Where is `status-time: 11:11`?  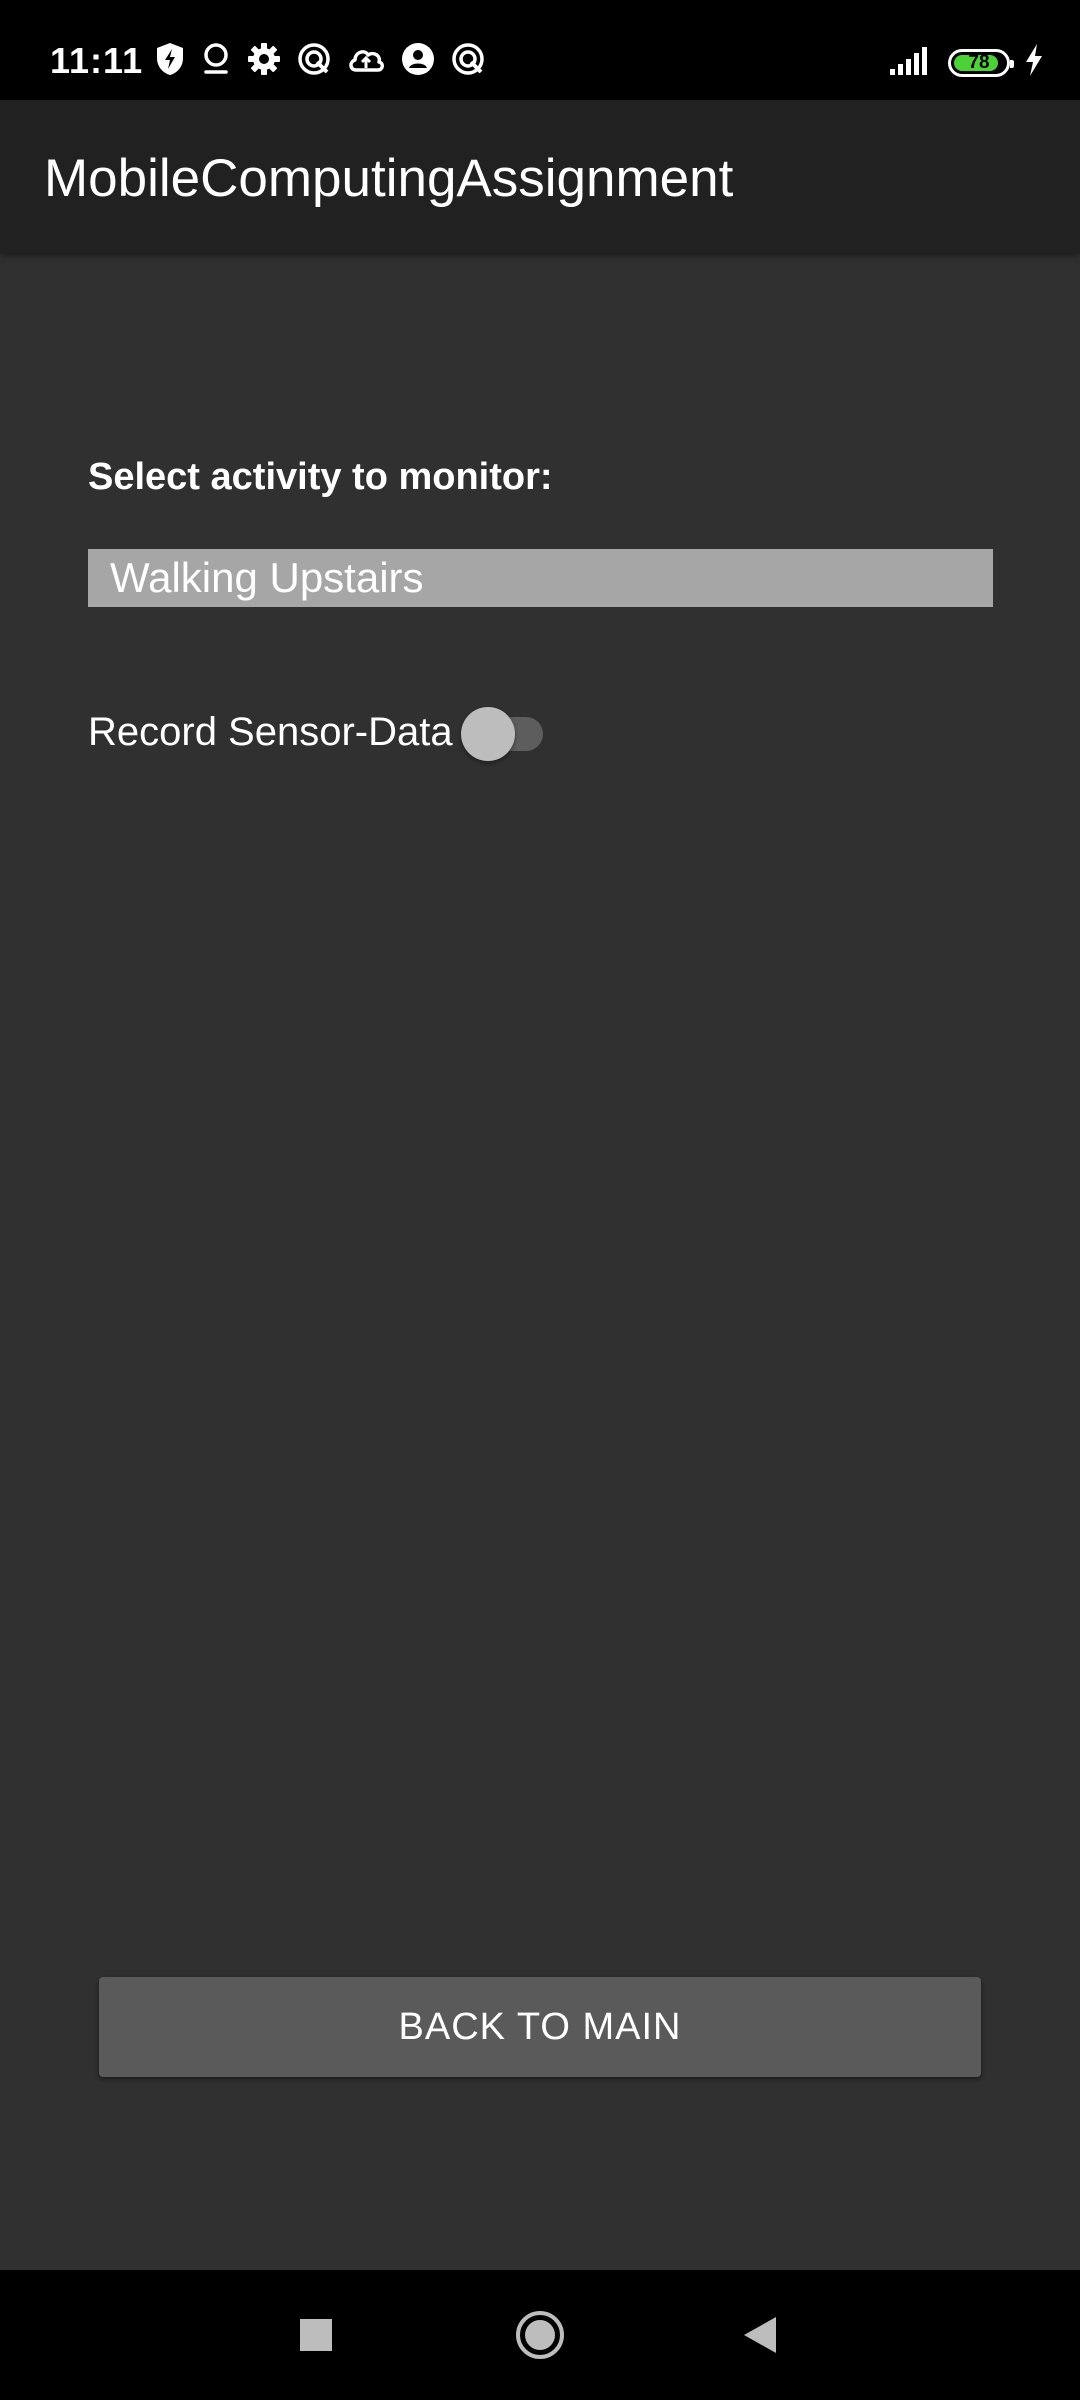
status-time: 11:11 is located at coordinates (97, 60).